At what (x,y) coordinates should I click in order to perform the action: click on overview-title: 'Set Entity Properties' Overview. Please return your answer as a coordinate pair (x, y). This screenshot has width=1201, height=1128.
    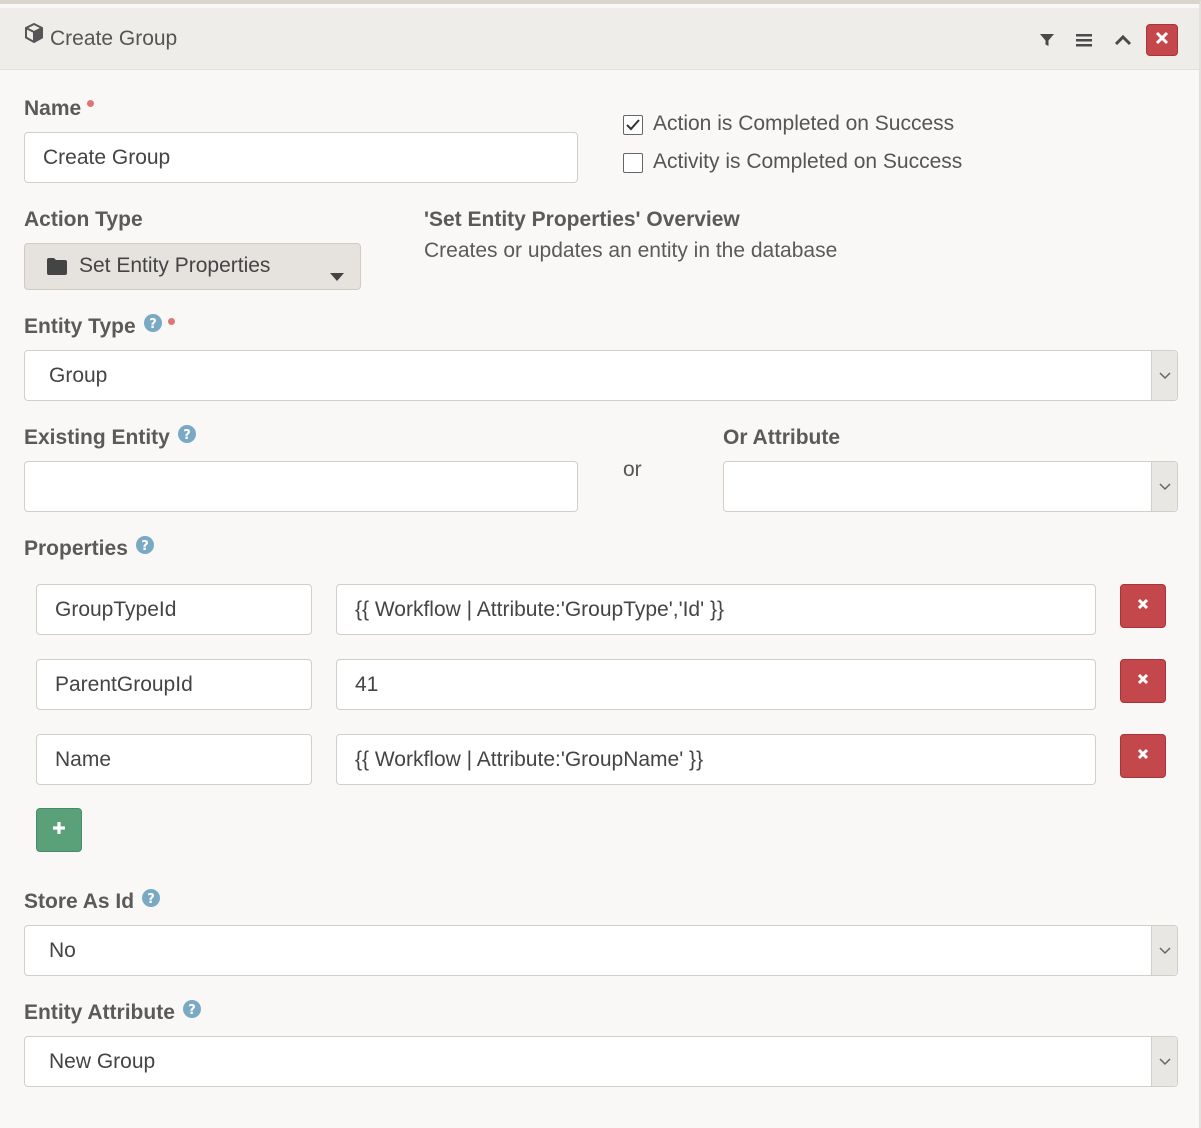
    Looking at the image, I should click on (582, 219).